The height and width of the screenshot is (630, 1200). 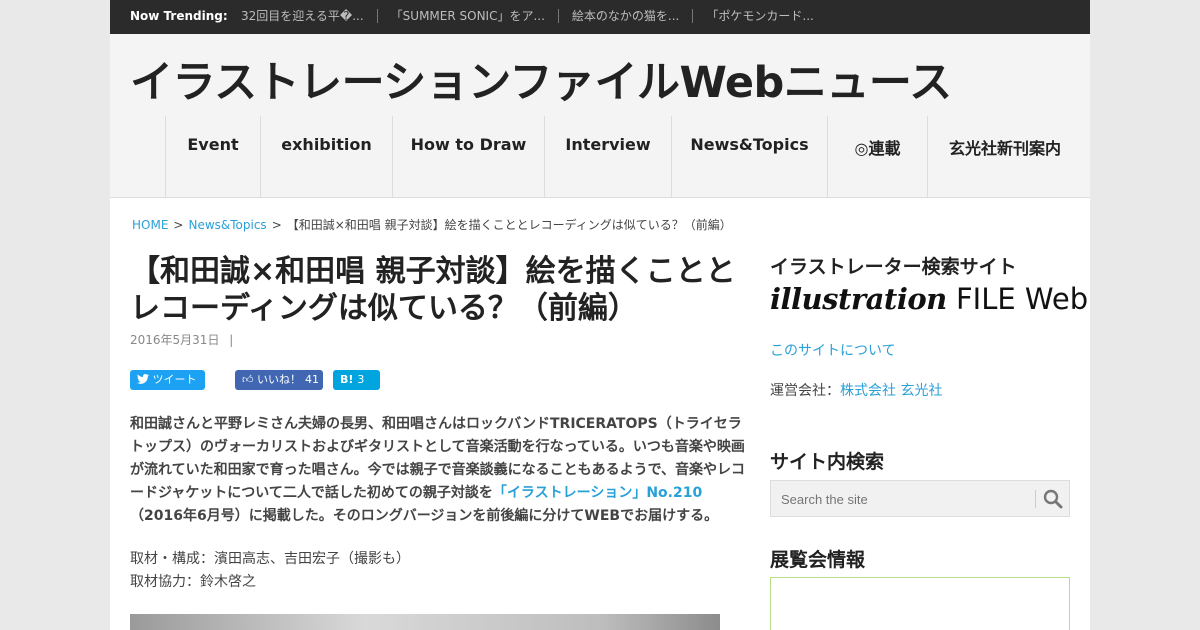 What do you see at coordinates (270, 571) in the screenshot?
I see `post-credits: 取材・構成：濱田高志、吉田宏子（撮影も） 取材協力：鈴木啓之` at bounding box center [270, 571].